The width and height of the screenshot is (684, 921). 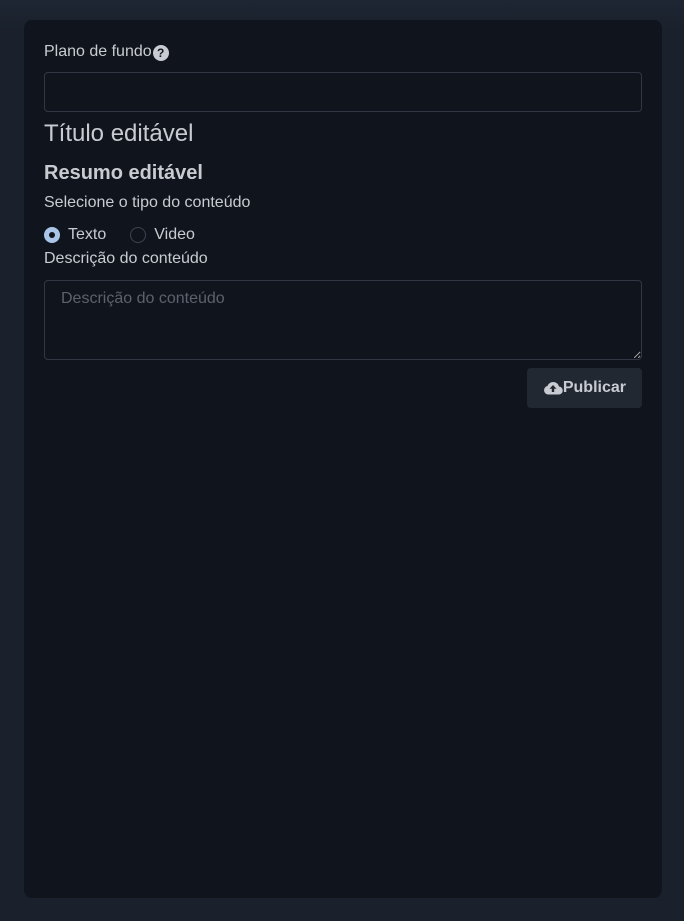 What do you see at coordinates (52, 235) in the screenshot?
I see `radio-text` at bounding box center [52, 235].